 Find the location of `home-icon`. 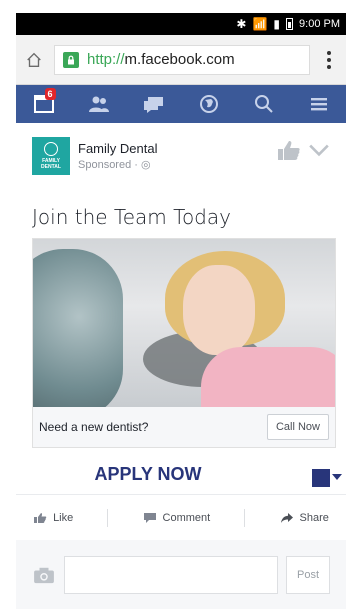

home-icon is located at coordinates (34, 60).